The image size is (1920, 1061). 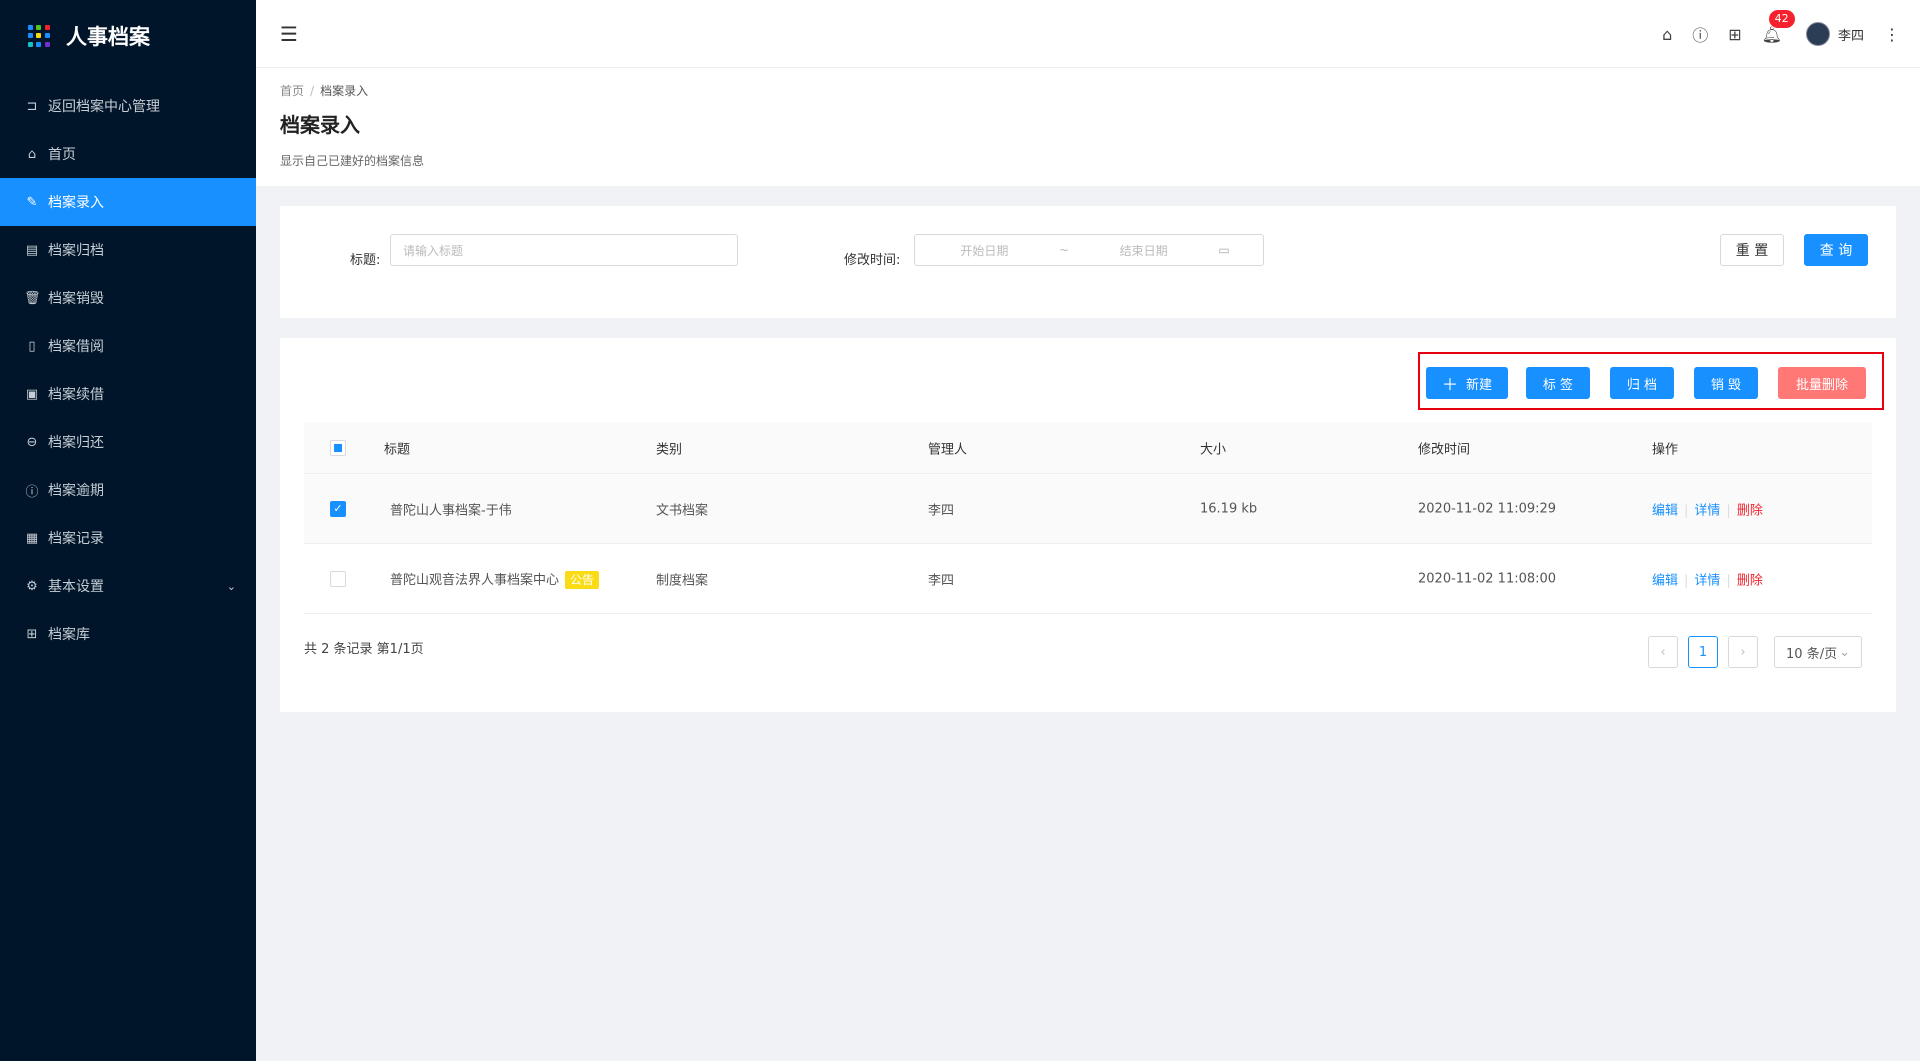 I want to click on sidebar-item-archive: ▤ 档案归档, so click(x=128, y=250).